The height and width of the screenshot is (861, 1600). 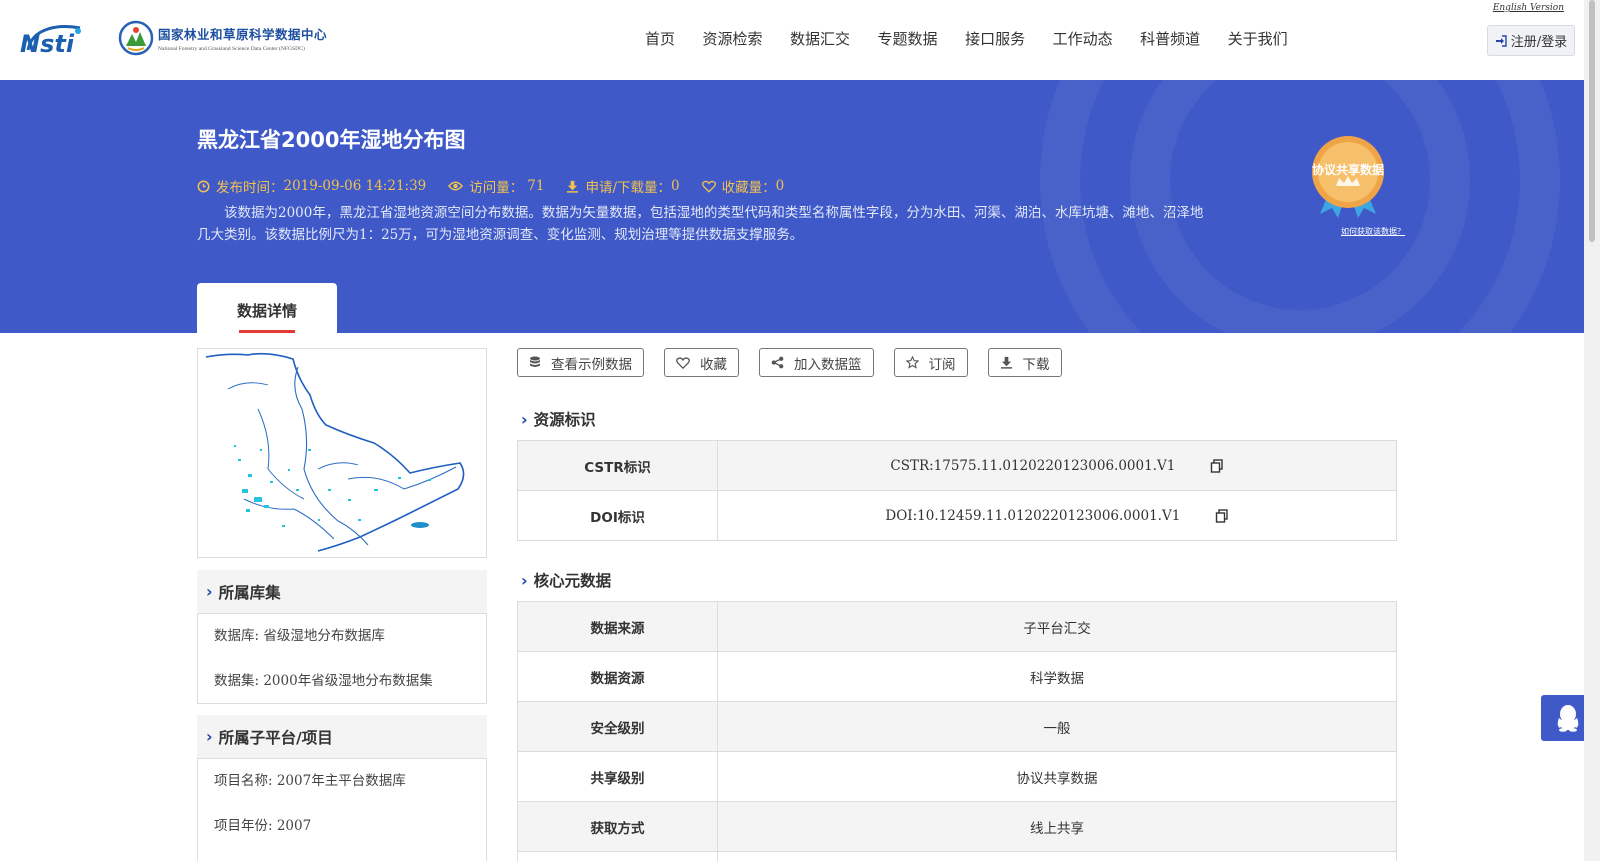 I want to click on dataset-thumbnail, so click(x=342, y=453).